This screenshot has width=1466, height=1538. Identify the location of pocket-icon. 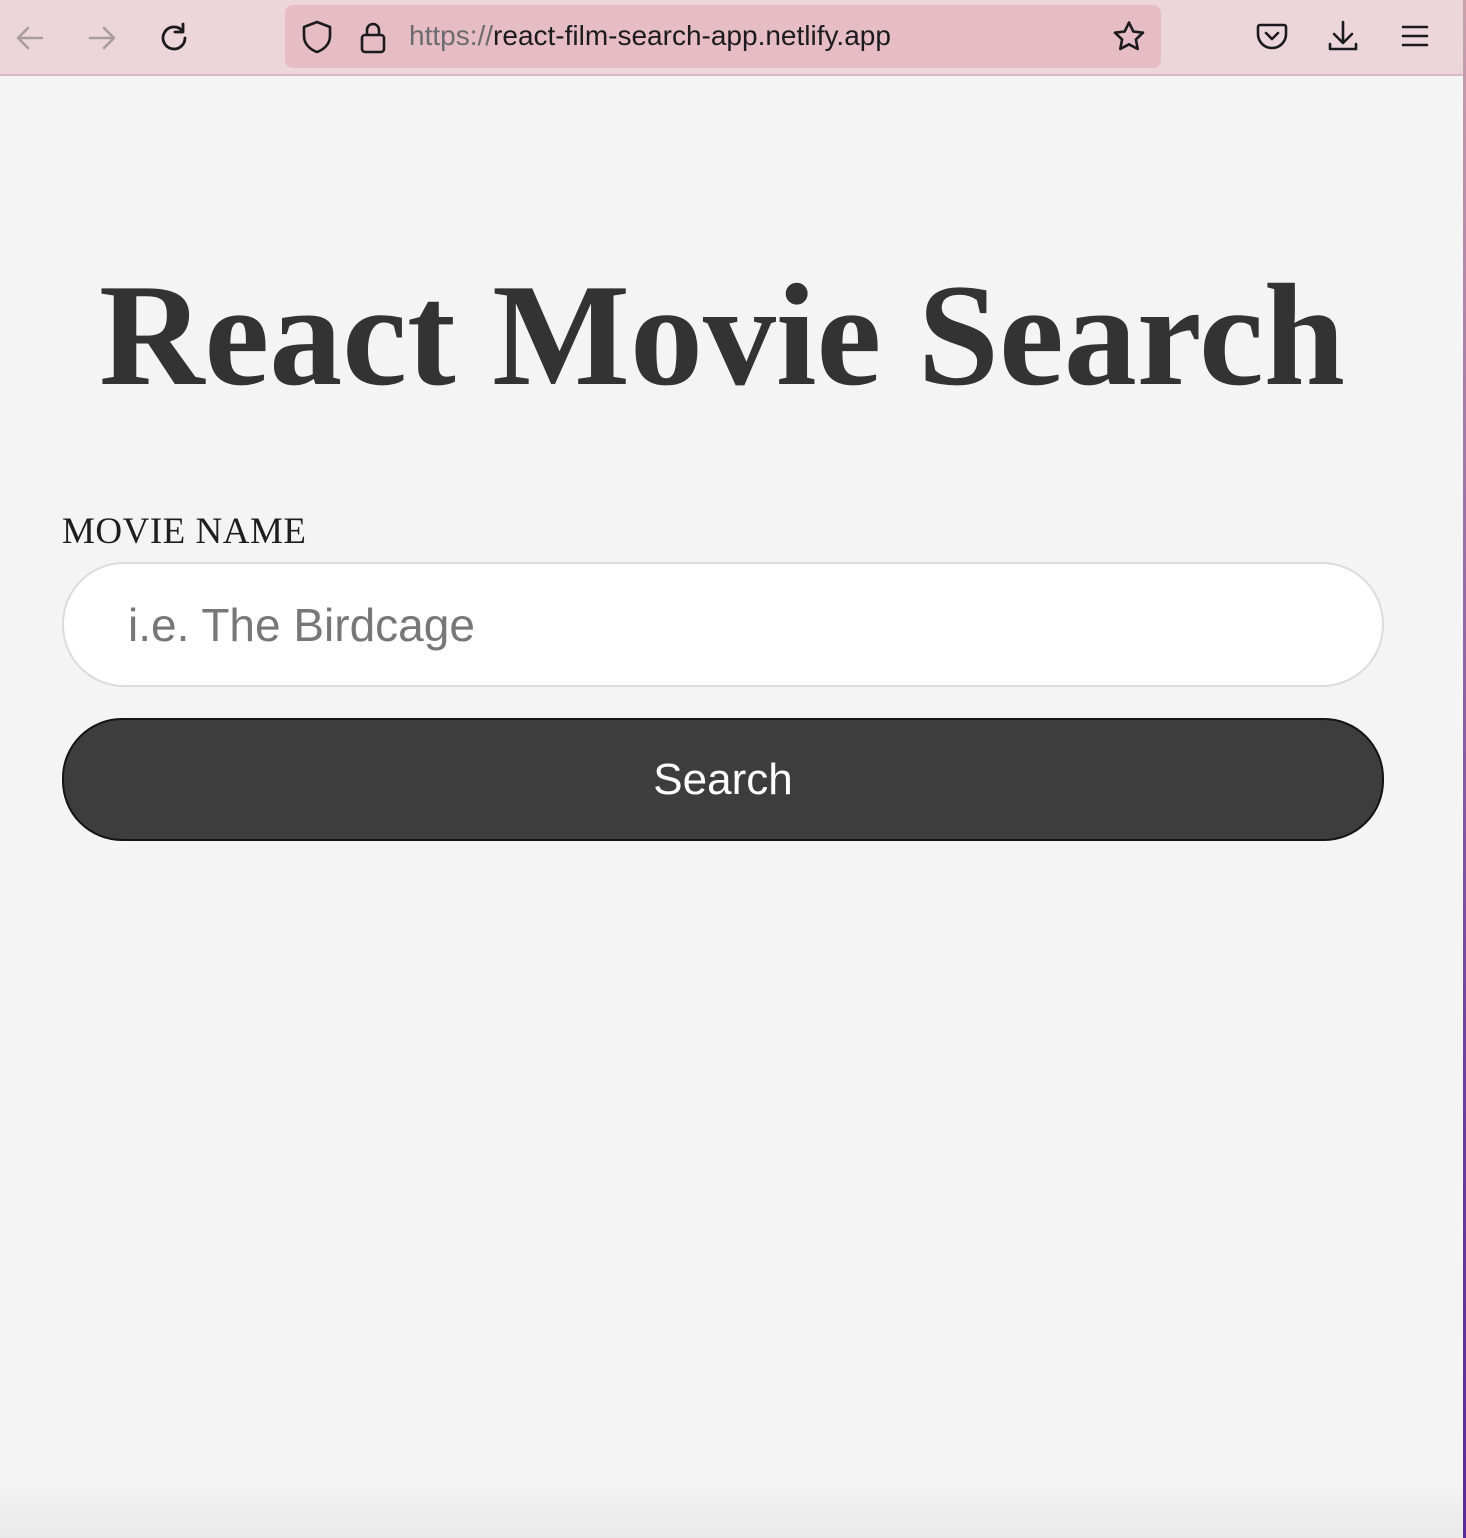
(1272, 36).